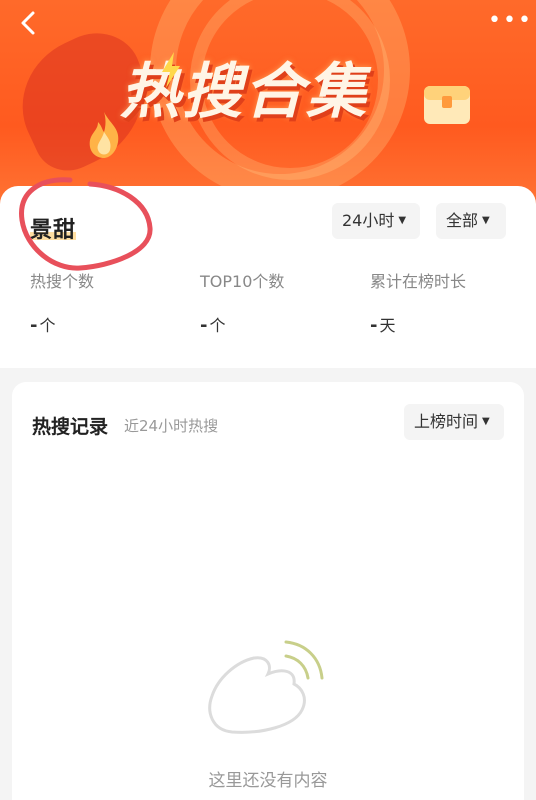 The height and width of the screenshot is (800, 536). Describe the element at coordinates (268, 781) in the screenshot. I see `empty-state-text: 这里还没有内容` at that location.